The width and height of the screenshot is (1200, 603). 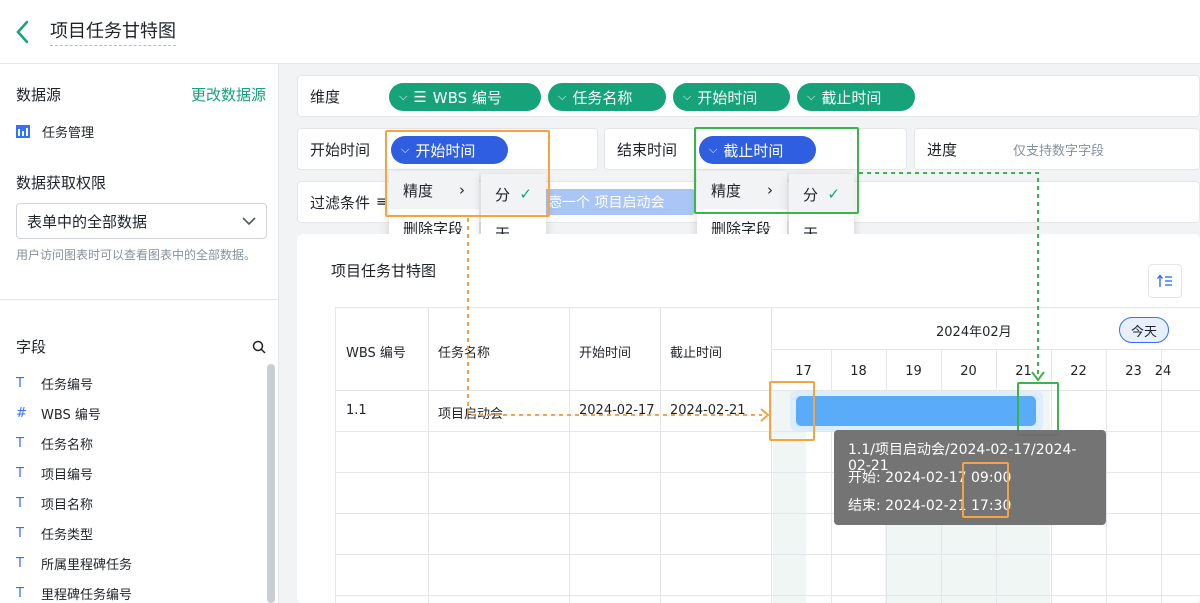 I want to click on tooltip-date: 2024-02-21, so click(x=926, y=506).